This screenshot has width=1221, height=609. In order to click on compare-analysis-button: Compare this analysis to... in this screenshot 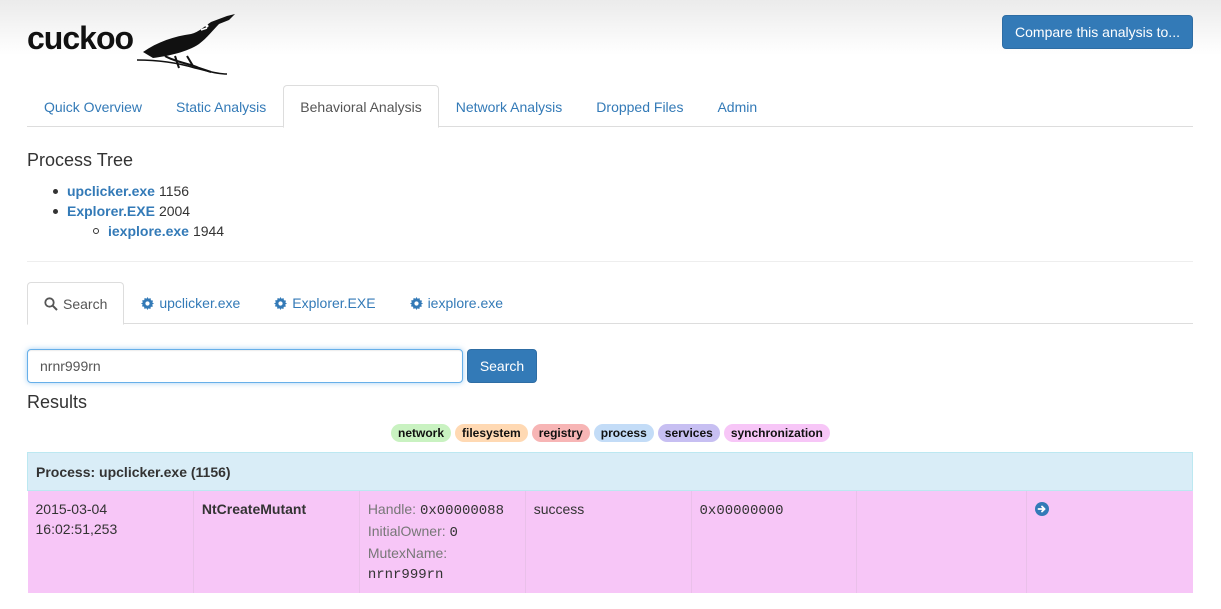, I will do `click(1097, 32)`.